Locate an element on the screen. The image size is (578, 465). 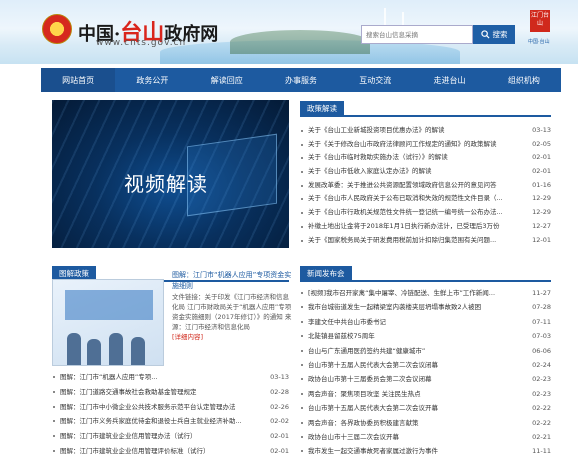
list-item: 台山与广东通用医药签约共建“健康城市” 06-06 is located at coordinates (425, 350).